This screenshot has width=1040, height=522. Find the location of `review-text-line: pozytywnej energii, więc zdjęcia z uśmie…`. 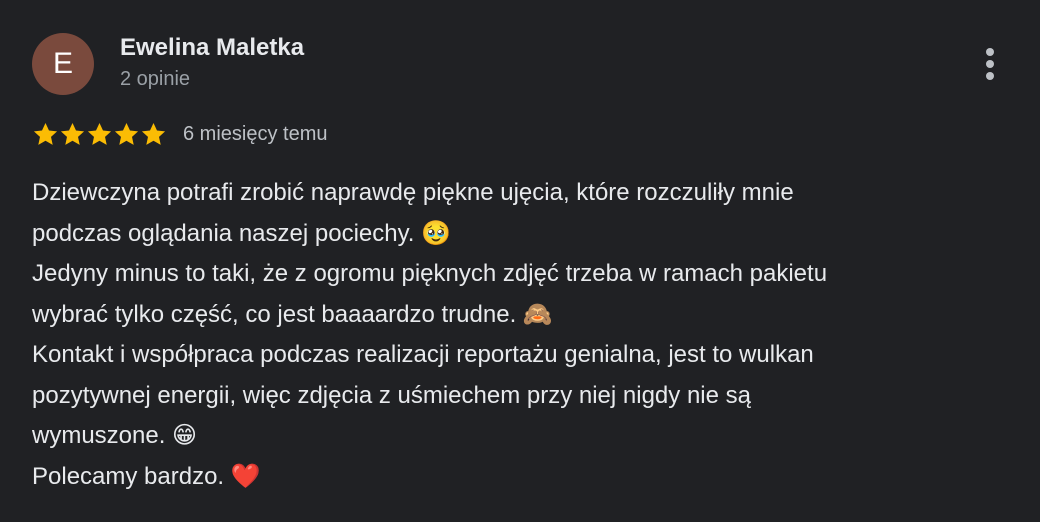

review-text-line: pozytywnej energii, więc zdjęcia z uśmie… is located at coordinates (391, 395).